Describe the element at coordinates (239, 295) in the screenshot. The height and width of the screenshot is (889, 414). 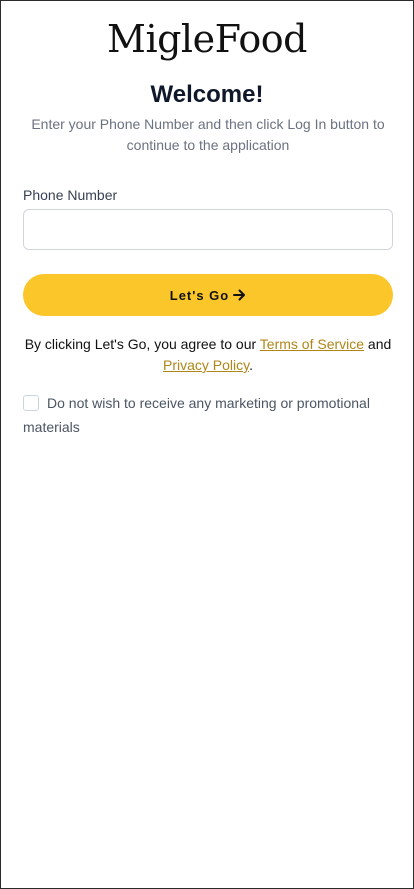
I see `arrow-right-icon` at that location.